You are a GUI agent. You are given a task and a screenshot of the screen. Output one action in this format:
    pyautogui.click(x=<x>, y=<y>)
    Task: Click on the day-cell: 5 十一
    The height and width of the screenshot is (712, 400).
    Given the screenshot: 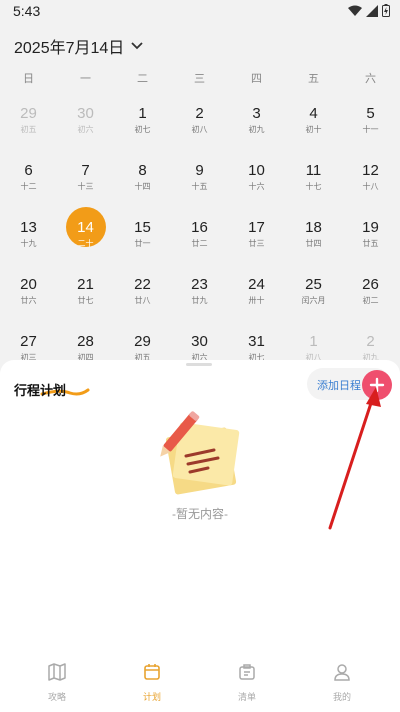 What is the action you would take?
    pyautogui.click(x=370, y=134)
    